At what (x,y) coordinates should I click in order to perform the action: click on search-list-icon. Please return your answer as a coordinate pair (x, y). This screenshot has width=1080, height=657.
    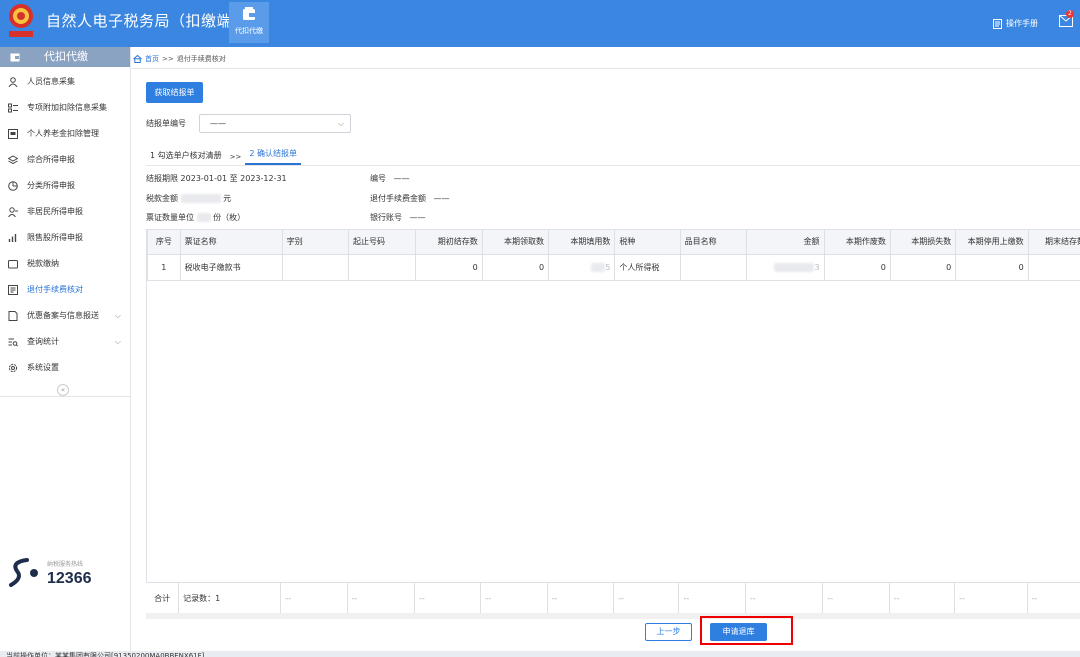
    Looking at the image, I should click on (13, 342).